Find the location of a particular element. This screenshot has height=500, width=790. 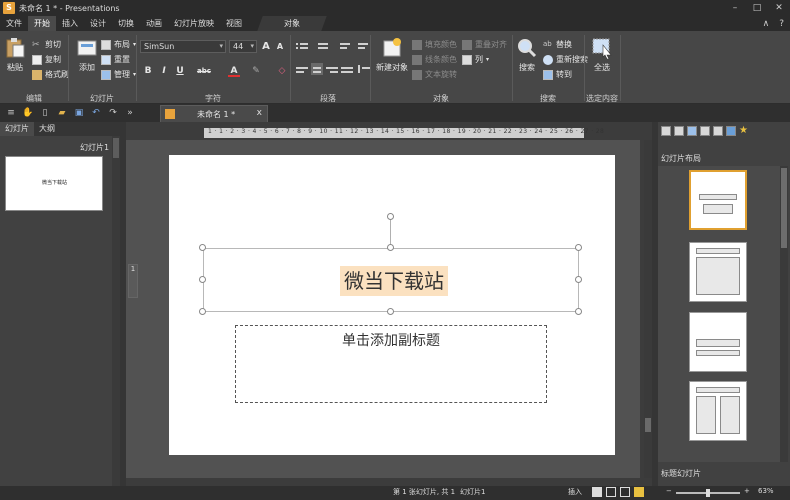

manage-button: 管理 ▾ is located at coordinates (118, 74).